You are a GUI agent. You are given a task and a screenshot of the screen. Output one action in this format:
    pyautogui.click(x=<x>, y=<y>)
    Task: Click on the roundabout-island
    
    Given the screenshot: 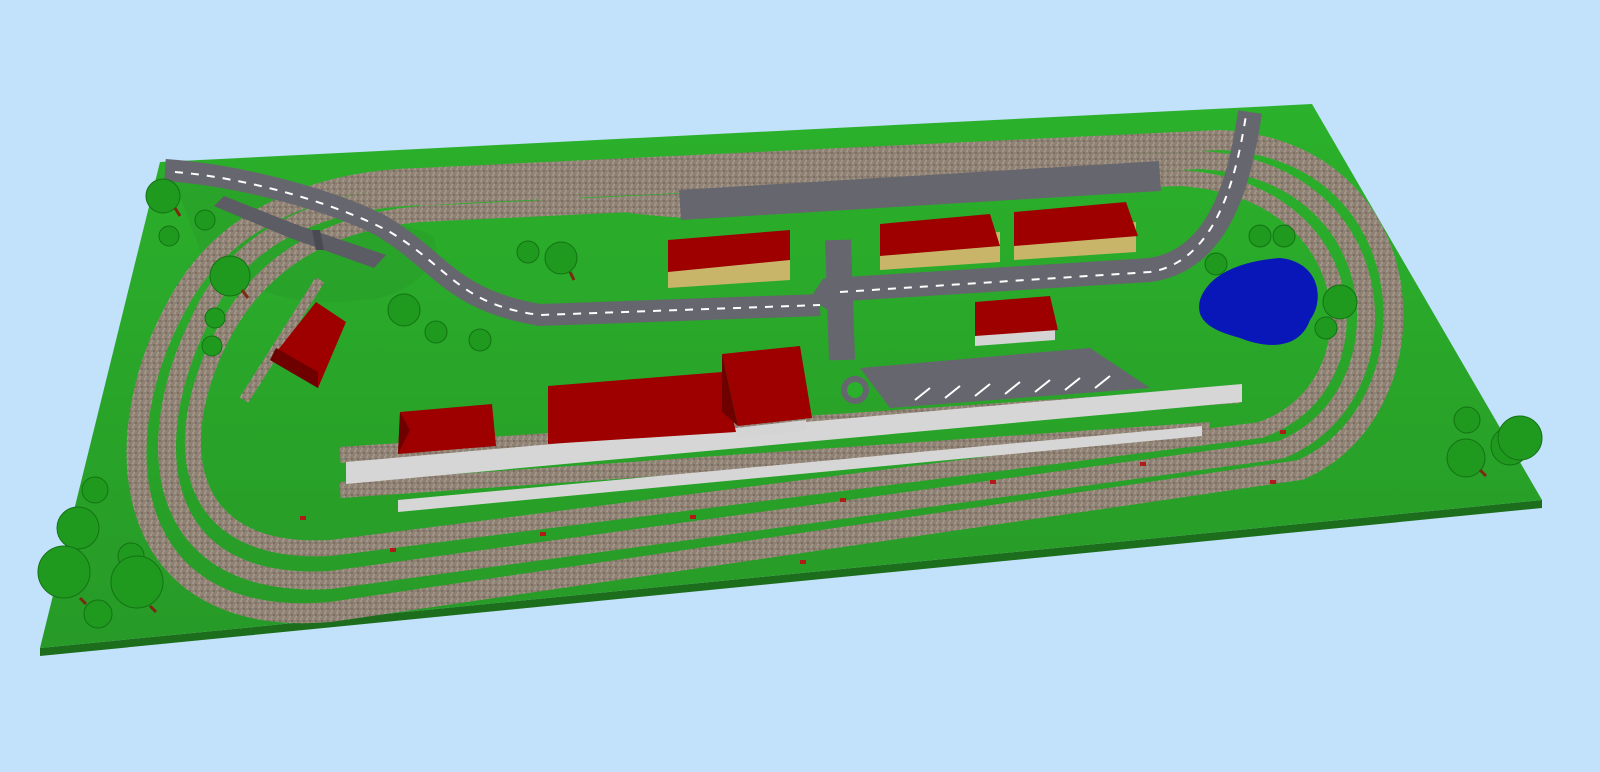 What is the action you would take?
    pyautogui.click(x=855, y=390)
    